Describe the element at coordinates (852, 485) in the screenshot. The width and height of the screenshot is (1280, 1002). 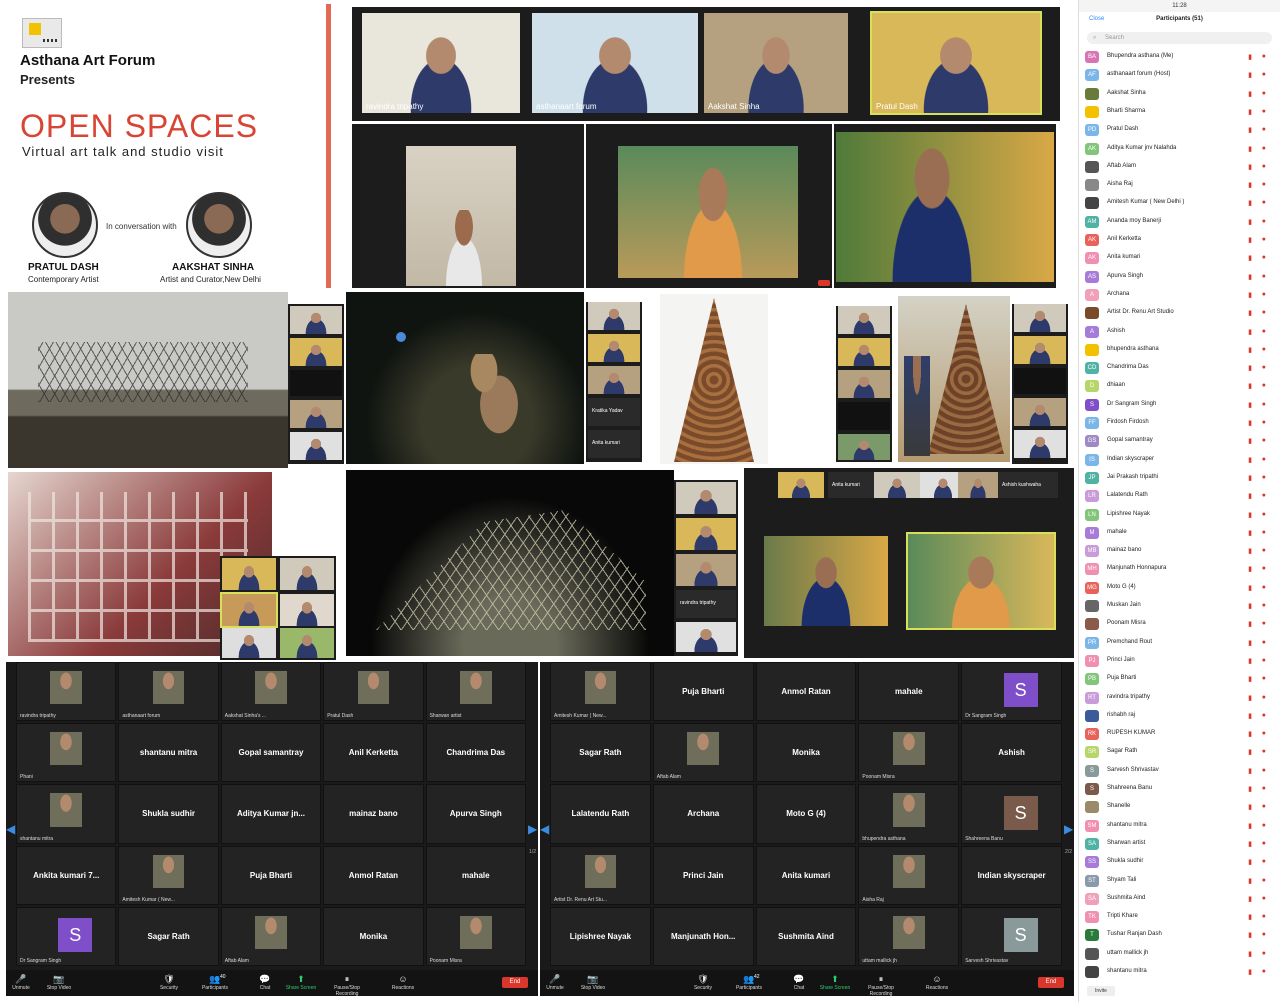
I see `thumb-named: Anita kumari` at that location.